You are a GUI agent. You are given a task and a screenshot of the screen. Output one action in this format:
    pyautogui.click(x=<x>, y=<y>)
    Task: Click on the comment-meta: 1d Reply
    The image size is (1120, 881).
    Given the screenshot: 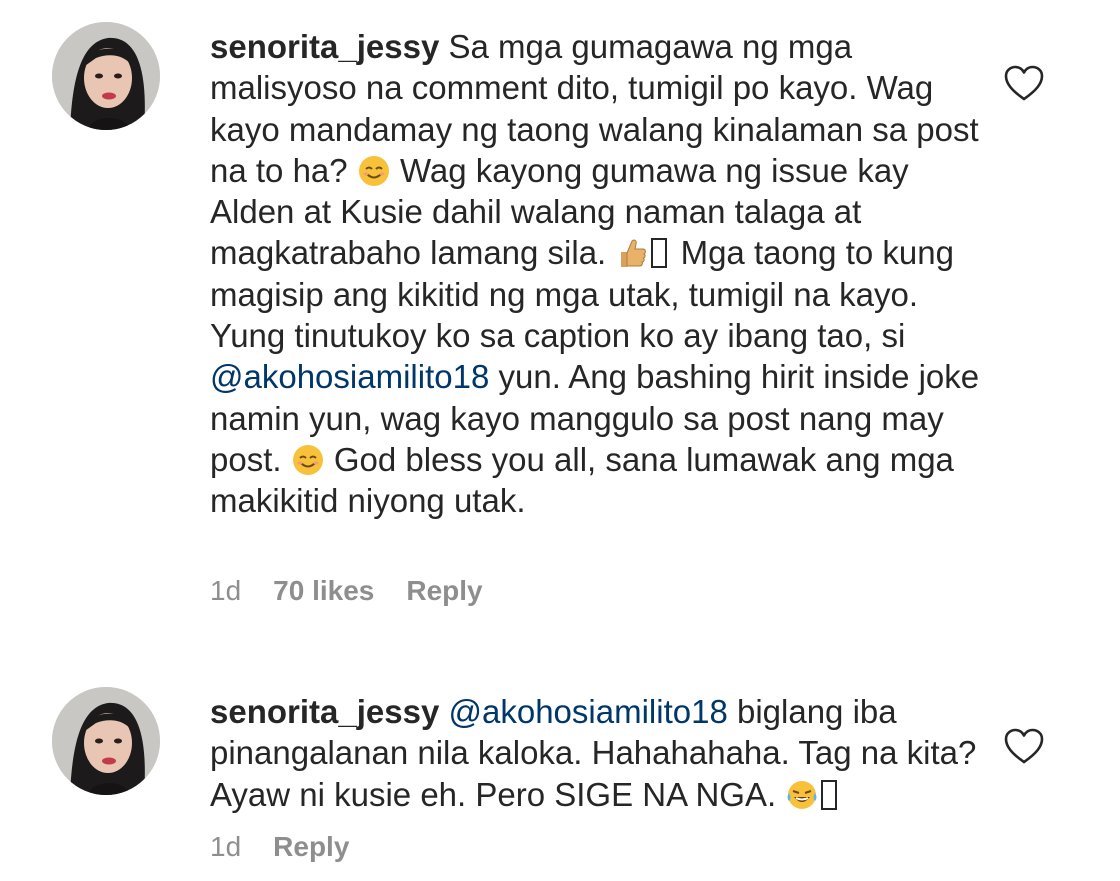 What is the action you would take?
    pyautogui.click(x=295, y=847)
    